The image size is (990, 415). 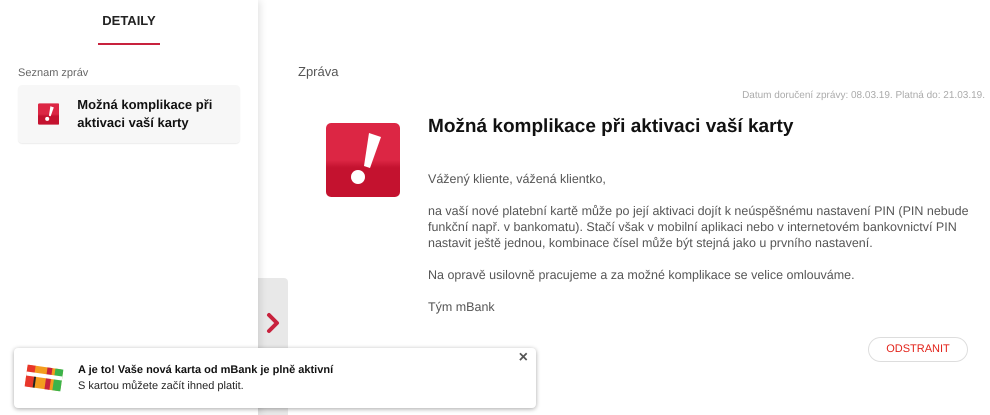 What do you see at coordinates (273, 323) in the screenshot?
I see `chevron-right-icon` at bounding box center [273, 323].